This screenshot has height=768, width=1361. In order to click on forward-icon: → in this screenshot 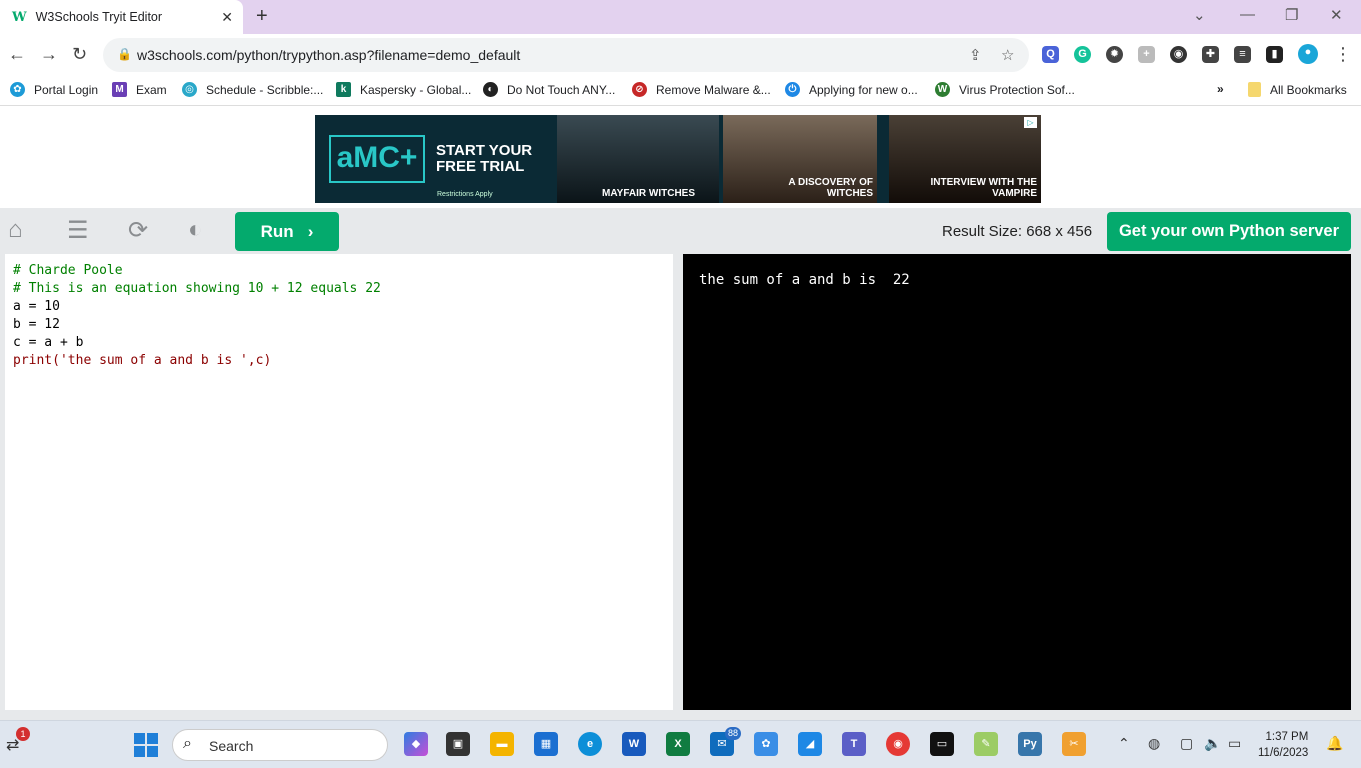, I will do `click(49, 54)`.